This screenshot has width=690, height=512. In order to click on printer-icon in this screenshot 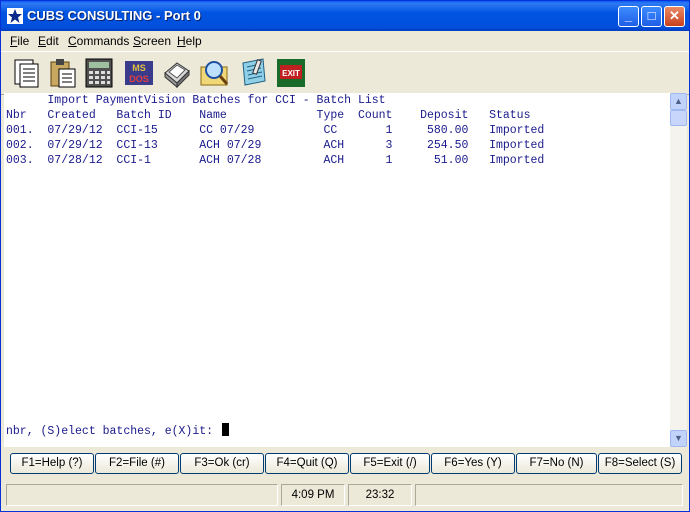, I will do `click(177, 73)`.